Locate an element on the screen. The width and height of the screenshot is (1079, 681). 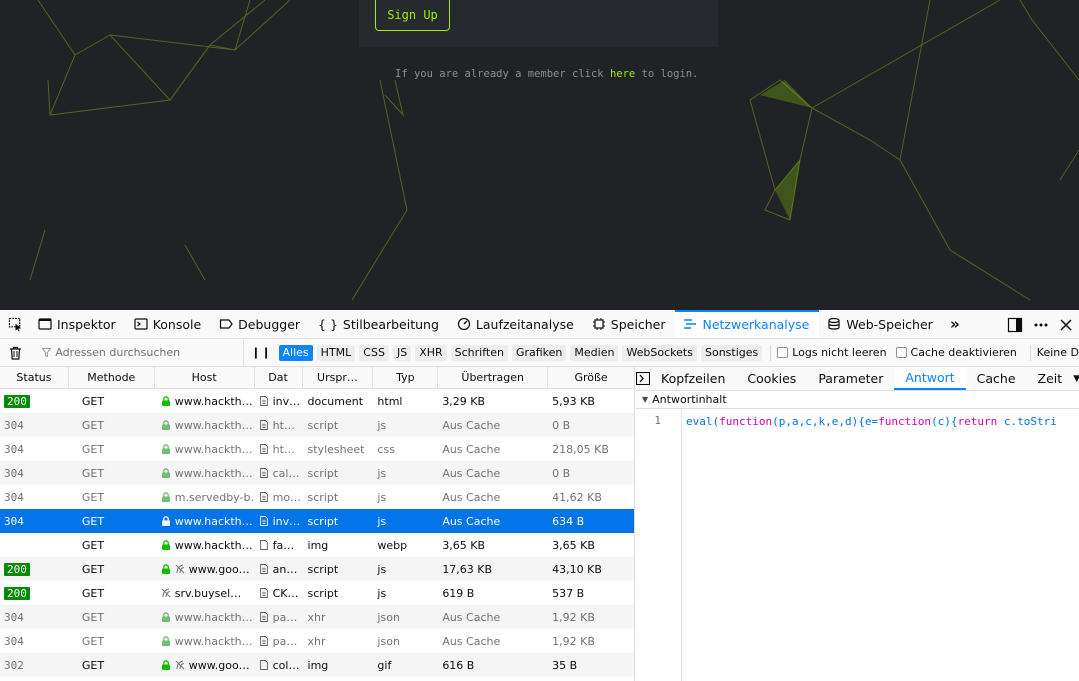
cell-cause: script is located at coordinates (323, 497).